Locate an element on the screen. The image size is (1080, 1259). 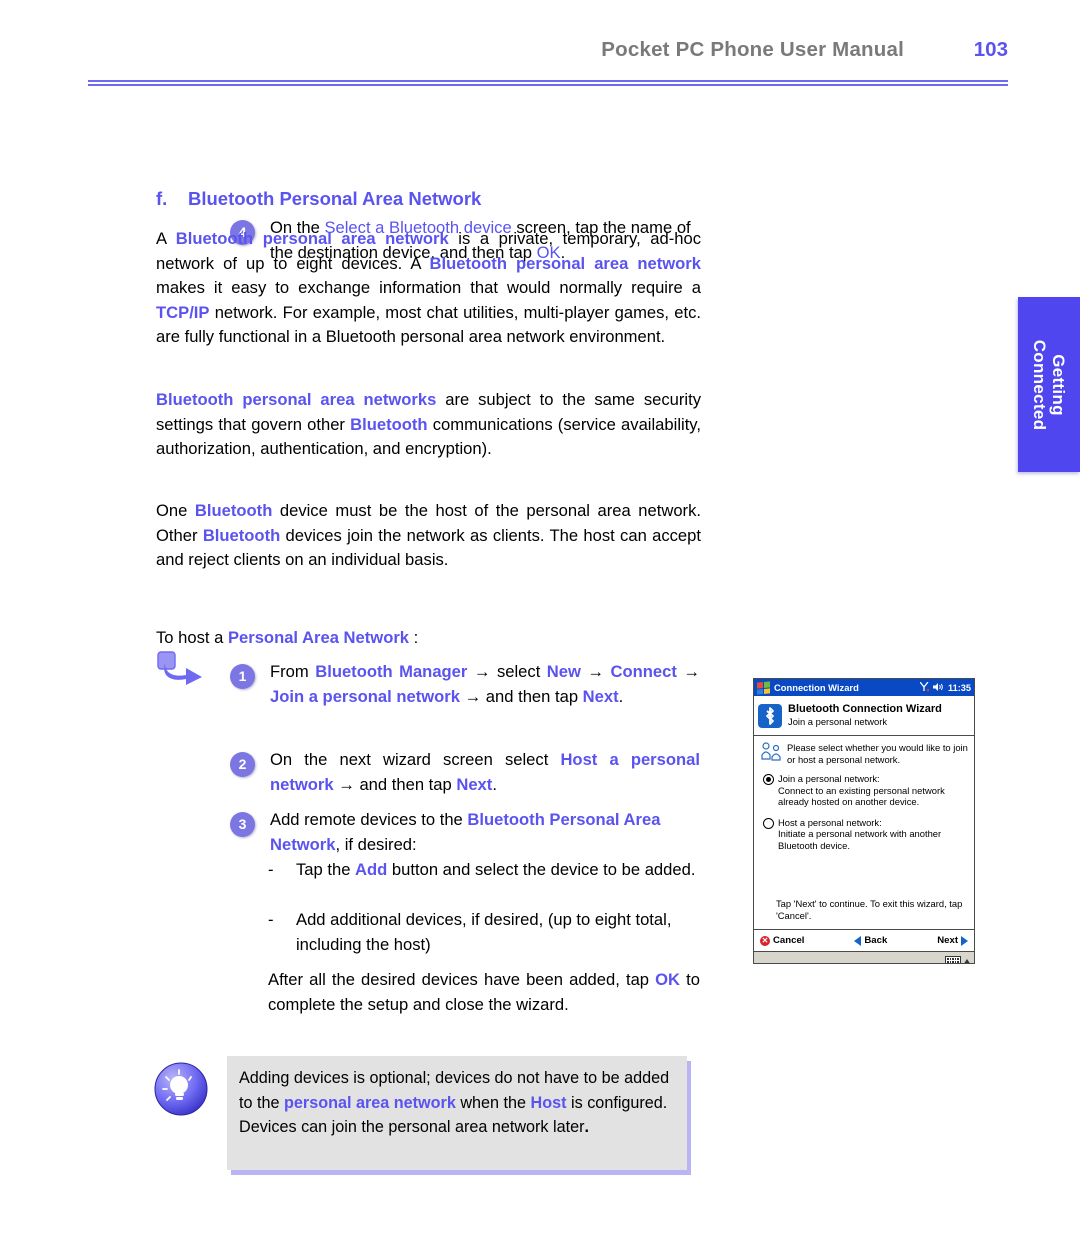
s1-arrow-4: → is located at coordinates (472, 696).